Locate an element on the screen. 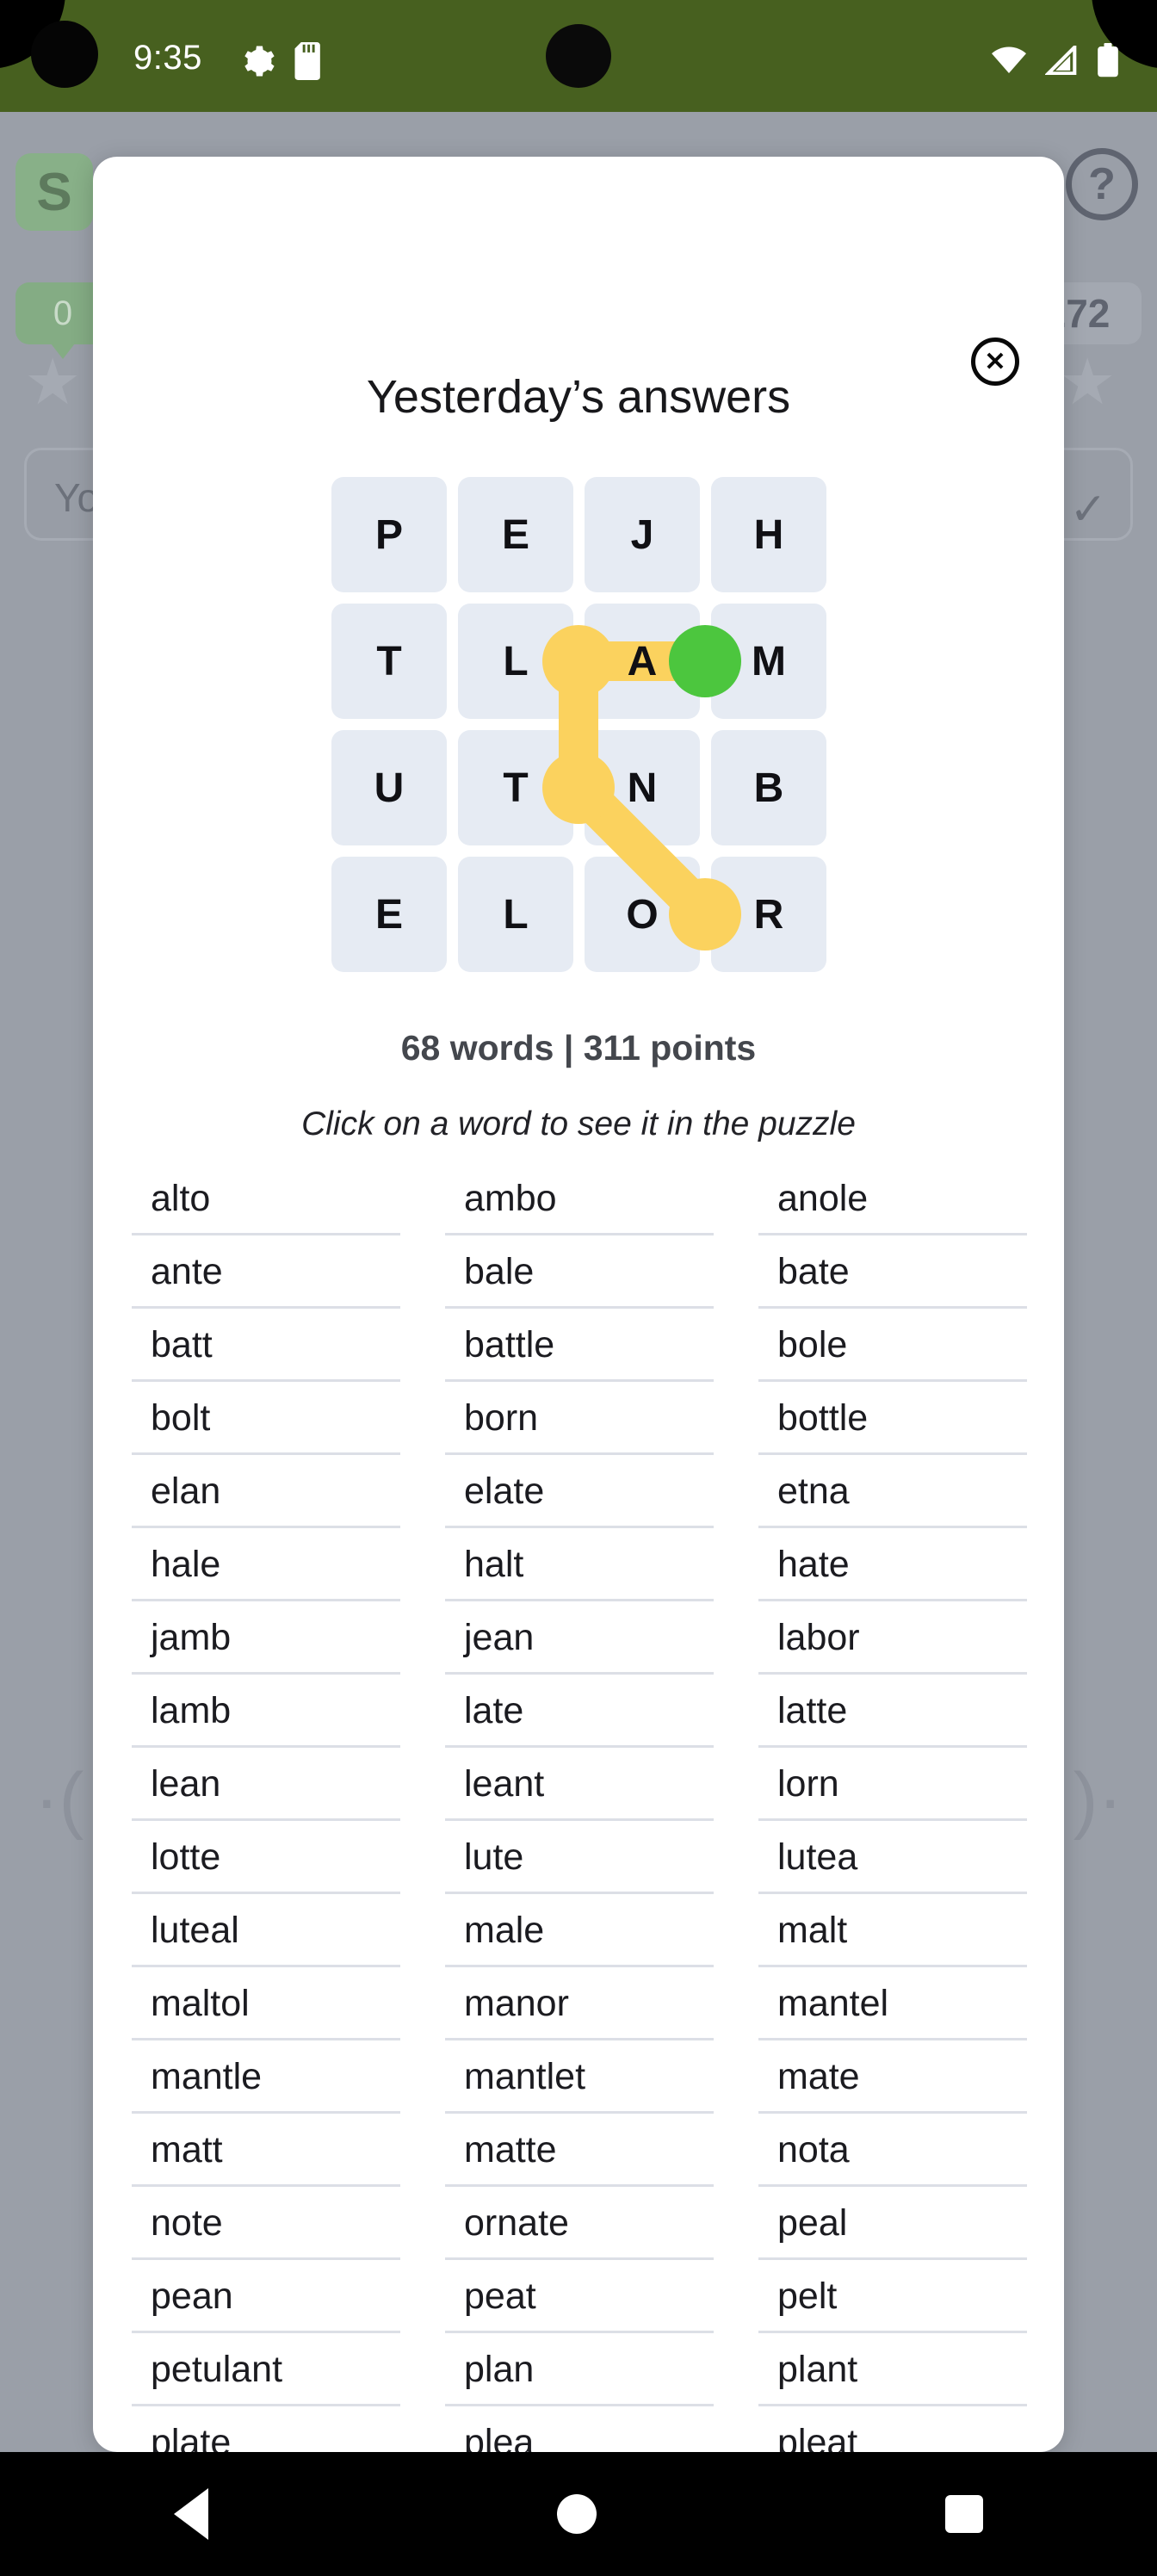 The width and height of the screenshot is (1157, 2576). grid-tile-highlighted: T is located at coordinates (515, 788).